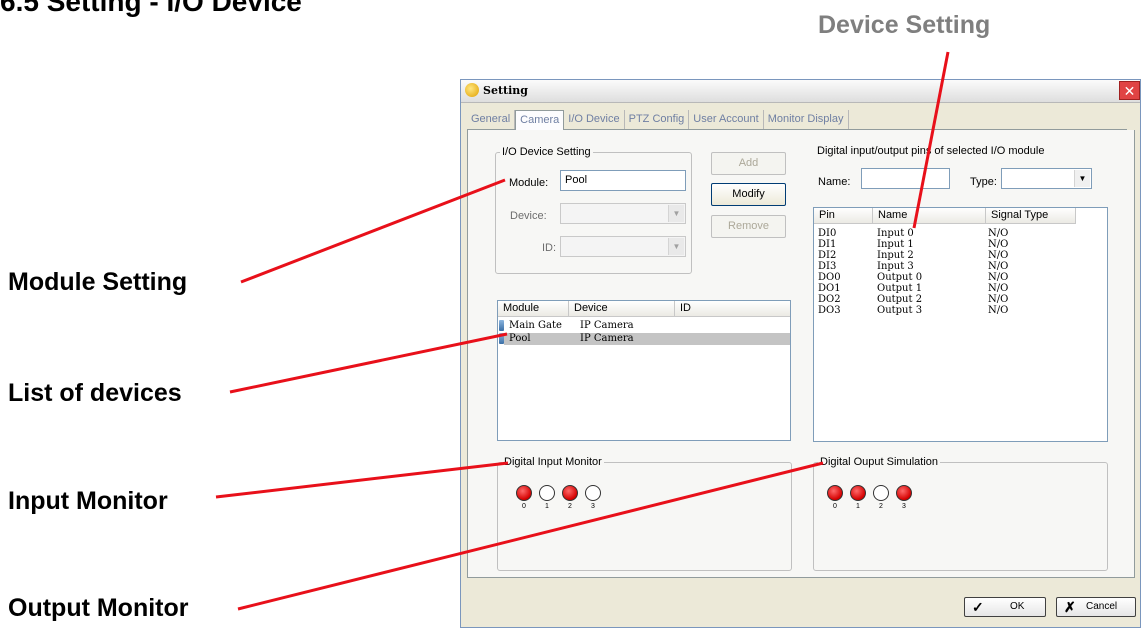 The width and height of the screenshot is (1141, 628). Describe the element at coordinates (623, 246) in the screenshot. I see `id-select: ▼` at that location.